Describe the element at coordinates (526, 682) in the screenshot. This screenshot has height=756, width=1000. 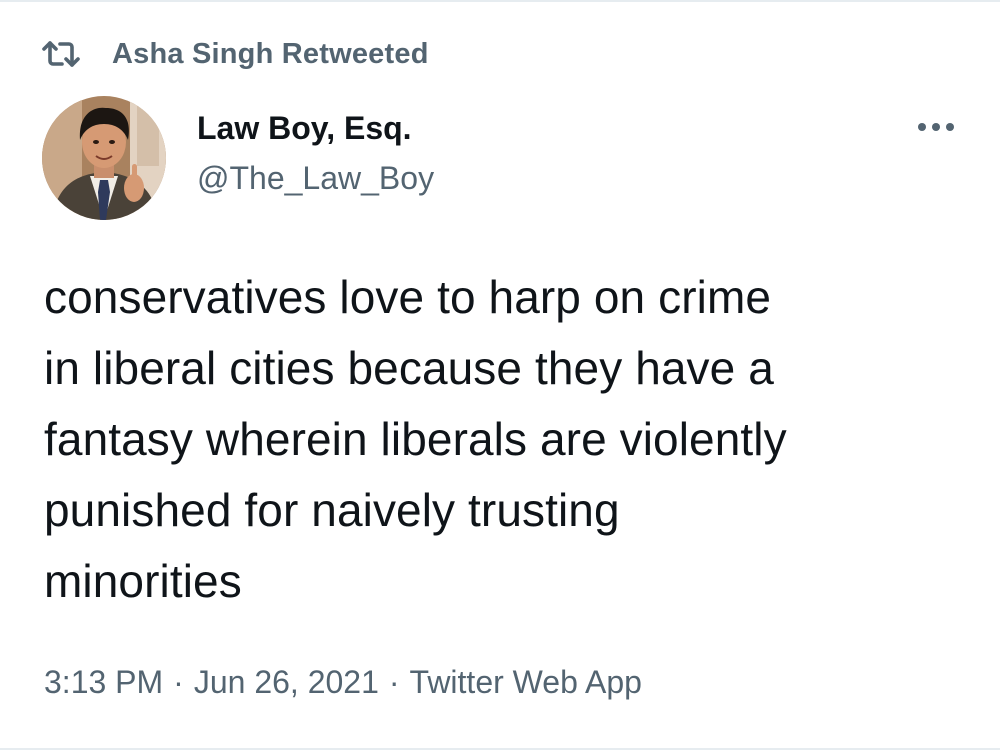
I see `tweet-source-link: Twitter Web App` at that location.